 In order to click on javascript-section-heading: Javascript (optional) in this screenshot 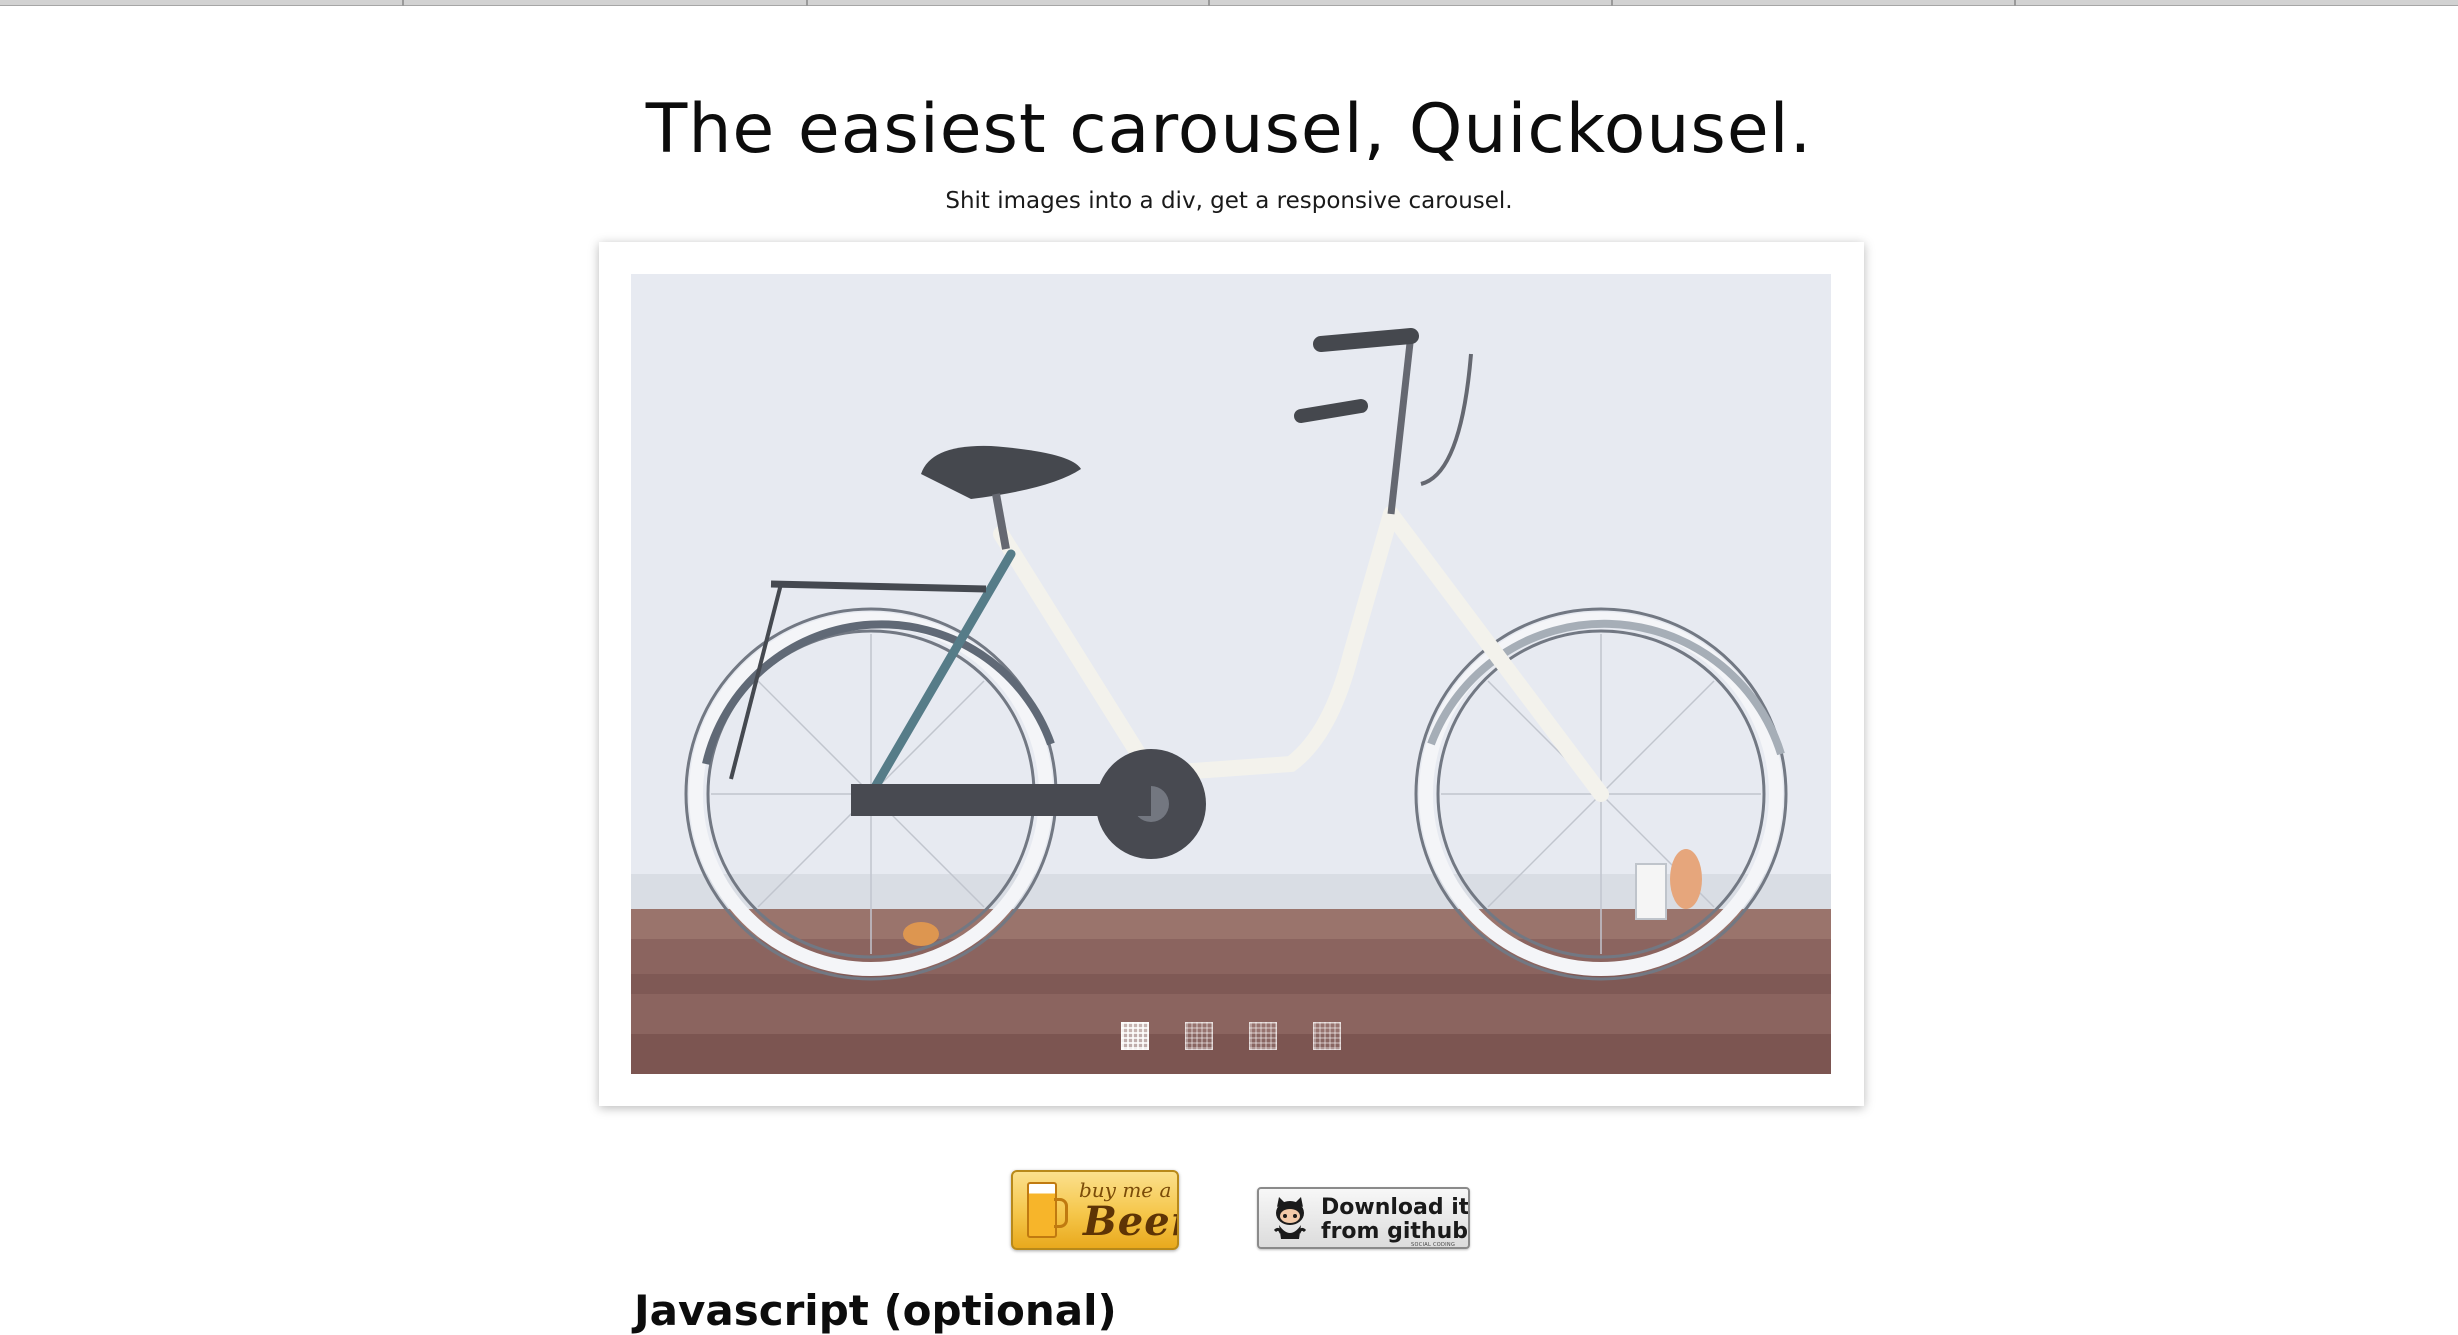, I will do `click(875, 1310)`.